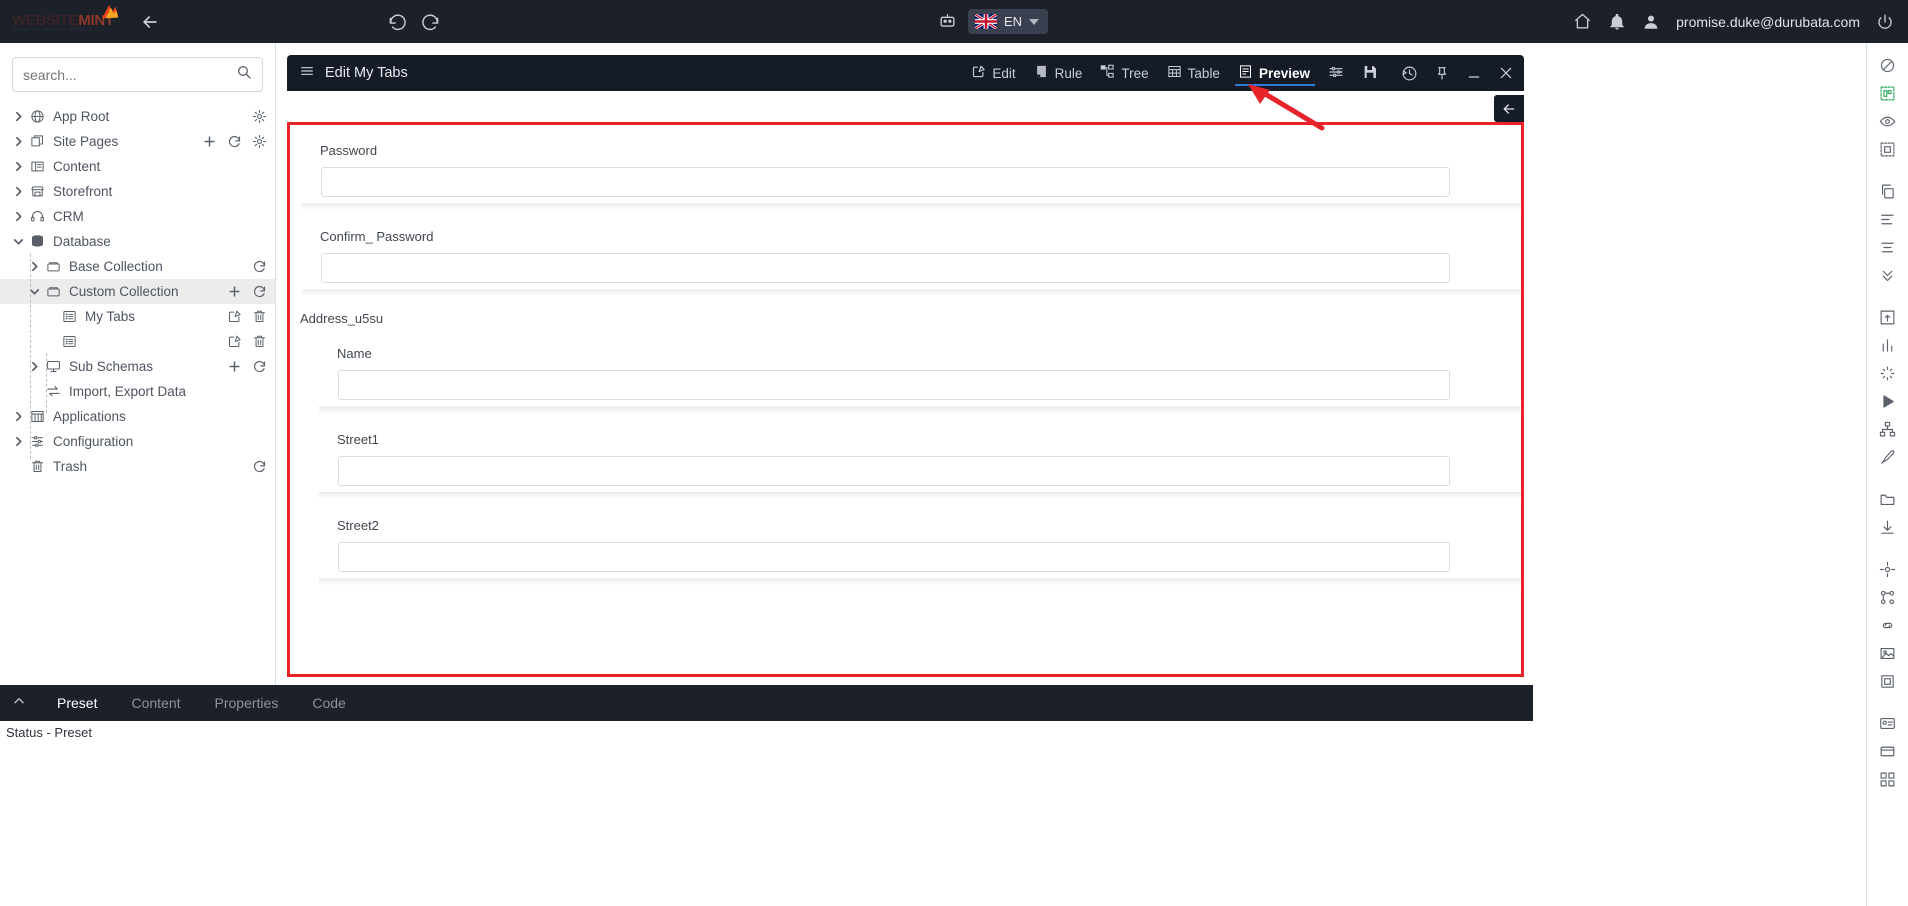 This screenshot has width=1908, height=906. What do you see at coordinates (1888, 345) in the screenshot?
I see `chart-icon` at bounding box center [1888, 345].